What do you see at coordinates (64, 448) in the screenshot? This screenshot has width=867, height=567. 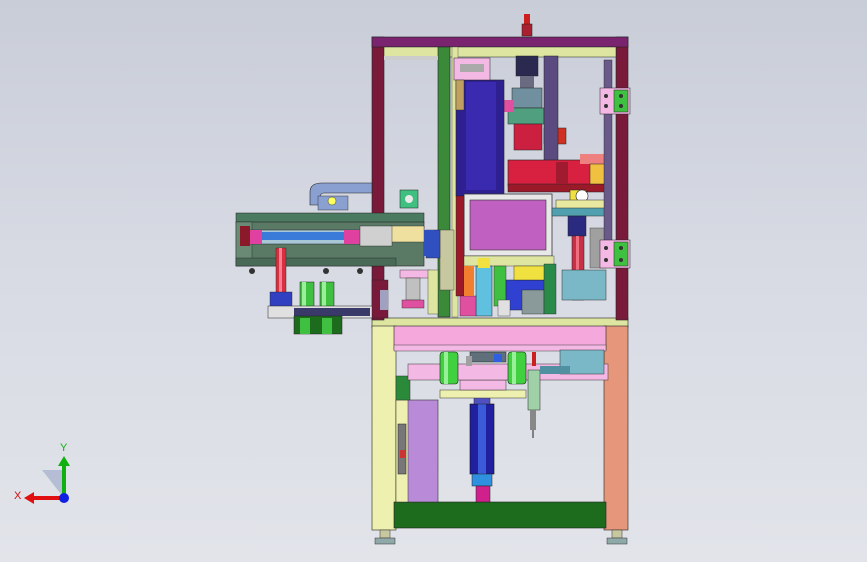 I see `y-axis-label: Y` at bounding box center [64, 448].